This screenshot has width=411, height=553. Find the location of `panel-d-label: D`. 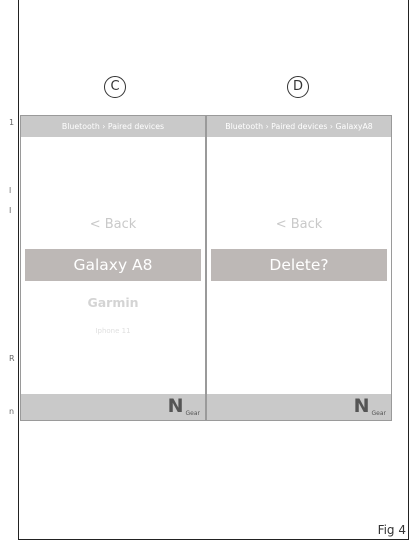

panel-d-label: D is located at coordinates (298, 87).